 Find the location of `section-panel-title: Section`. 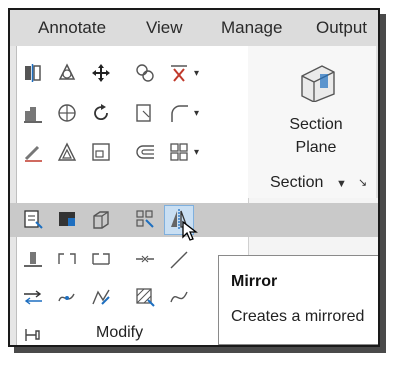

section-panel-title: Section is located at coordinates (296, 183).